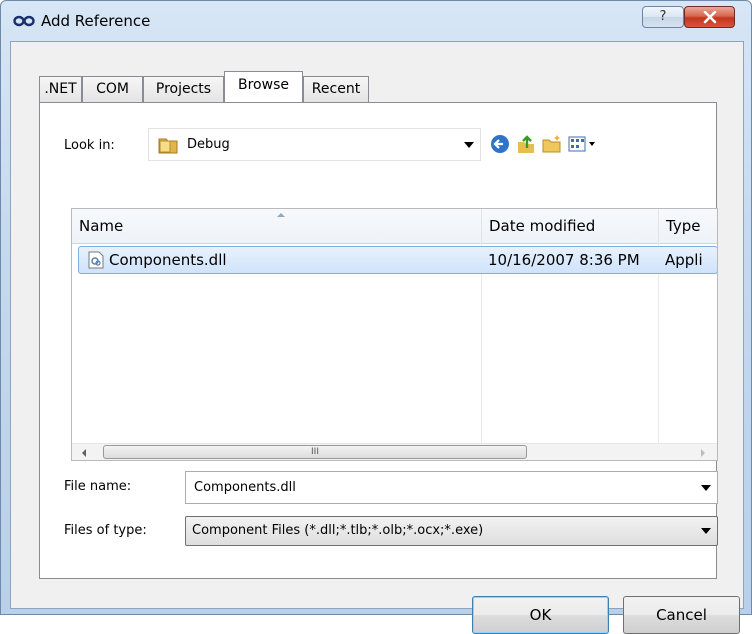 The width and height of the screenshot is (752, 634). I want to click on close-button, so click(709, 17).